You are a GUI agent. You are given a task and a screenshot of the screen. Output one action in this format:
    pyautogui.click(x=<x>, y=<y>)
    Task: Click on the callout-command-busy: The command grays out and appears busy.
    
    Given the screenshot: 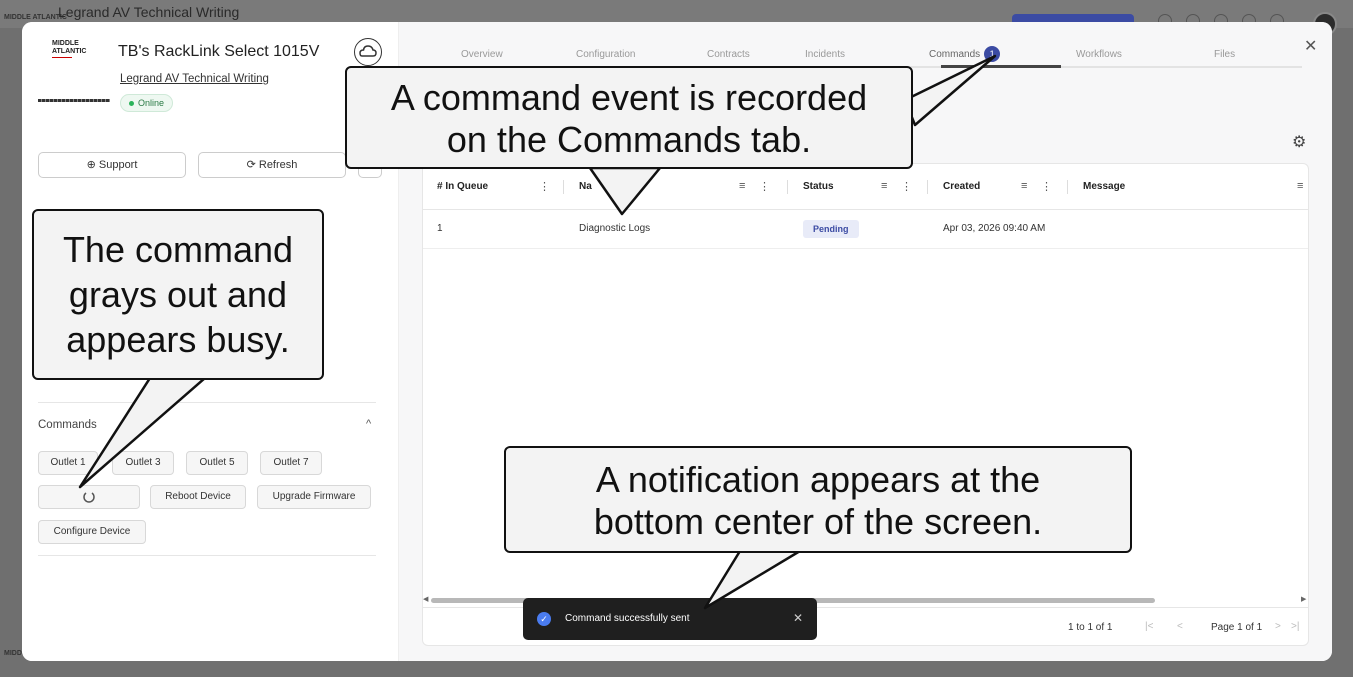 What is the action you would take?
    pyautogui.click(x=178, y=294)
    